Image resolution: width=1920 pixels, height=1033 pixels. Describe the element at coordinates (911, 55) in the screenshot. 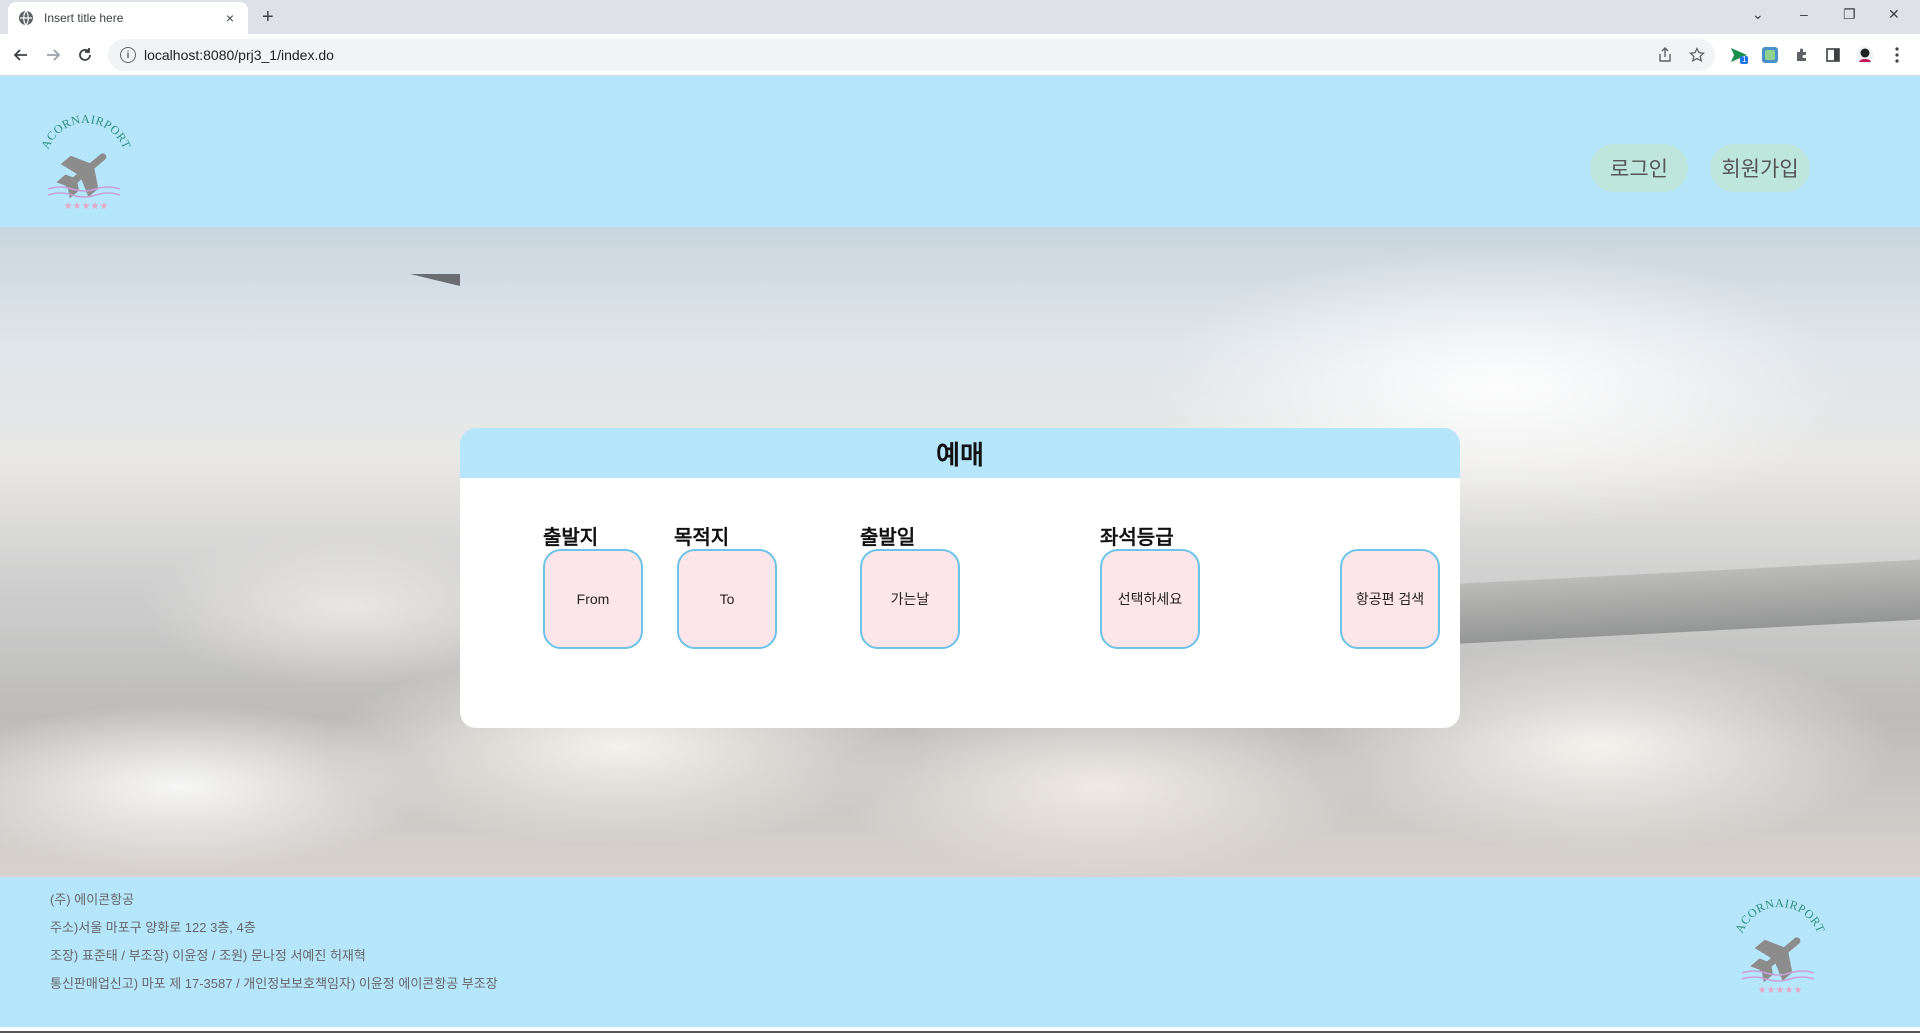

I see `address-bar: i localhost:8080/prj3_1/index.do` at that location.